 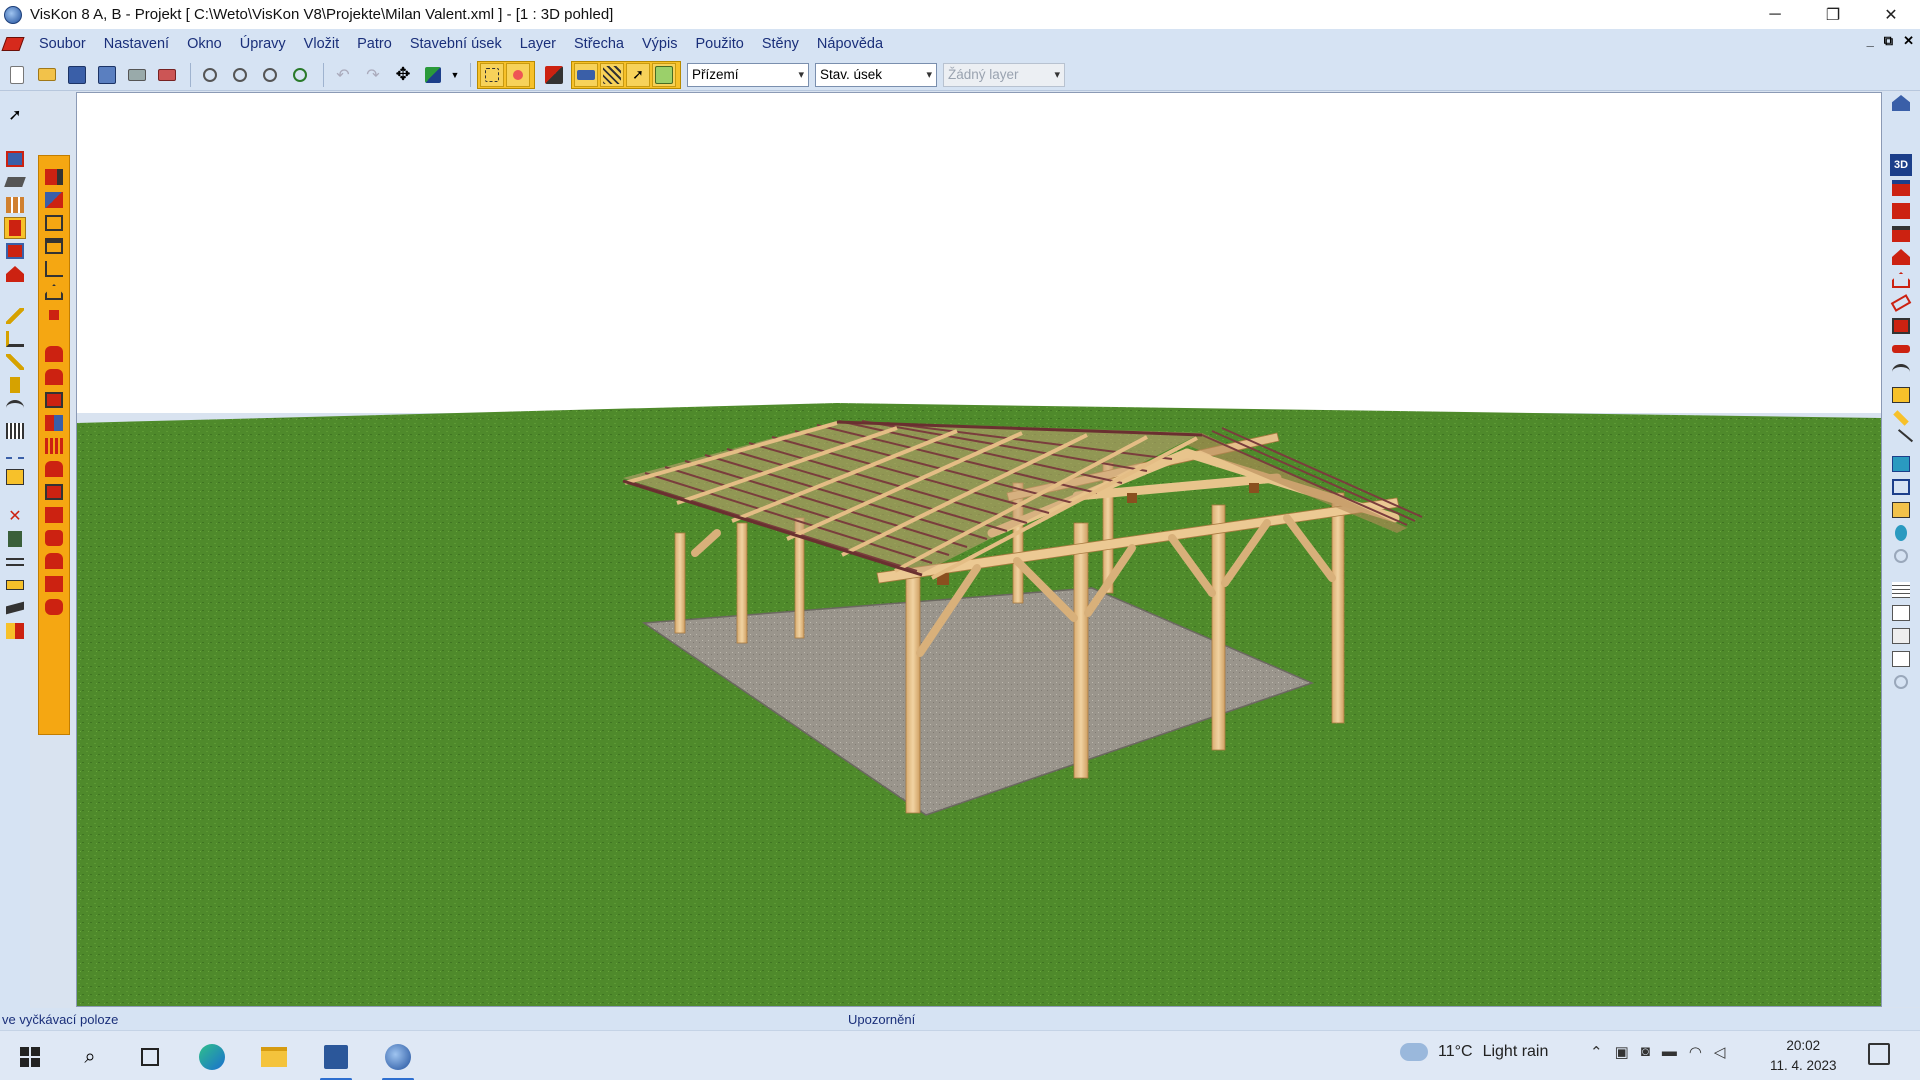 What do you see at coordinates (538, 44) in the screenshot?
I see `menu-layer: Layer` at bounding box center [538, 44].